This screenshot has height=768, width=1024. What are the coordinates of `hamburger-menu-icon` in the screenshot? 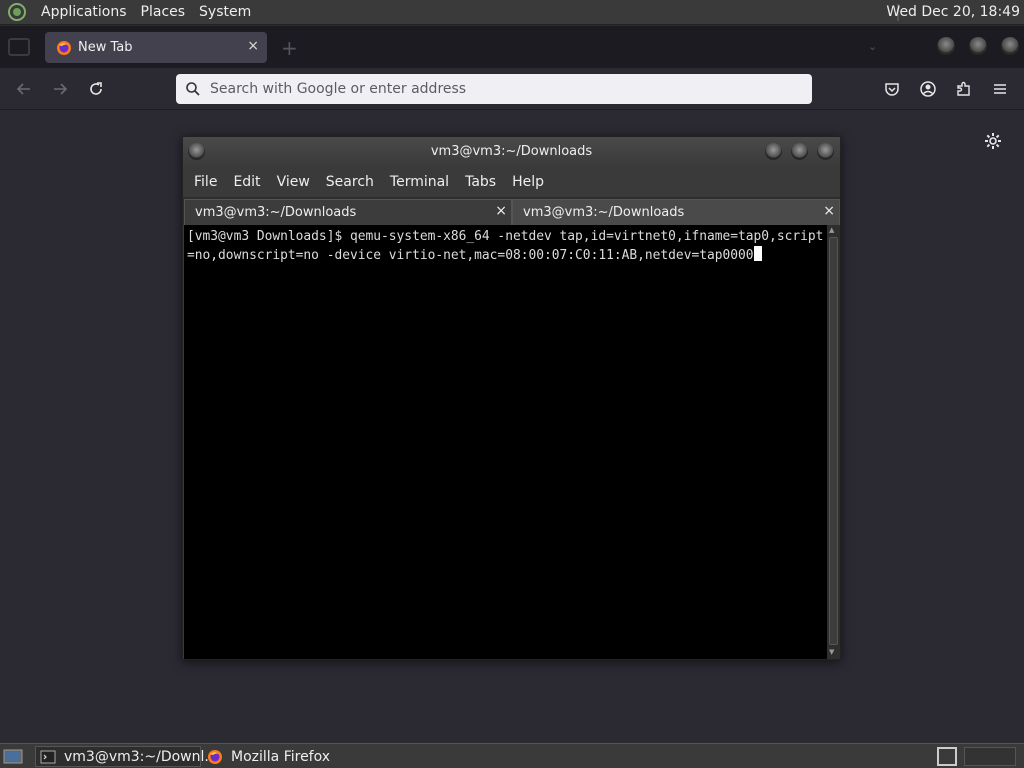 It's located at (1000, 89).